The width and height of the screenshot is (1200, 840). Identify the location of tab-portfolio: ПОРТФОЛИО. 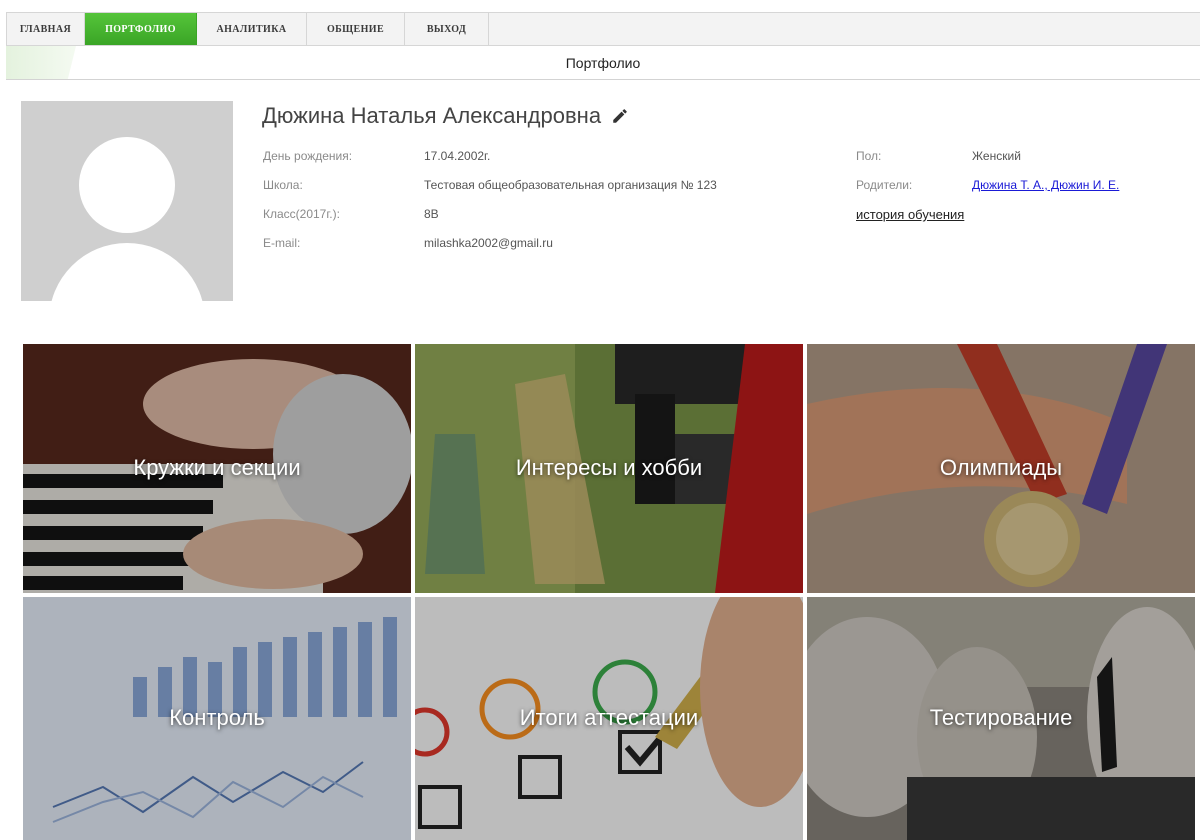
(141, 29).